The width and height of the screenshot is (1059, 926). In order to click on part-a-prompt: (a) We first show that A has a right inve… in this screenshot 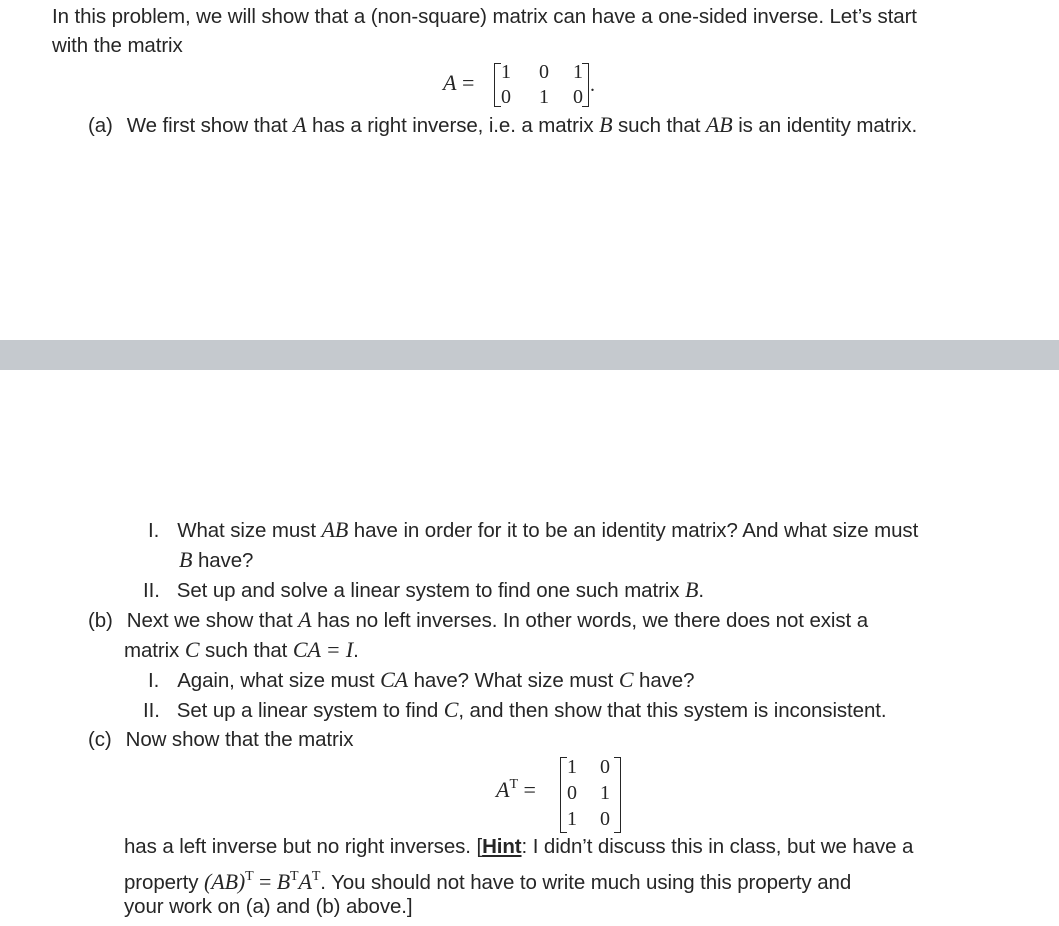, I will do `click(502, 125)`.